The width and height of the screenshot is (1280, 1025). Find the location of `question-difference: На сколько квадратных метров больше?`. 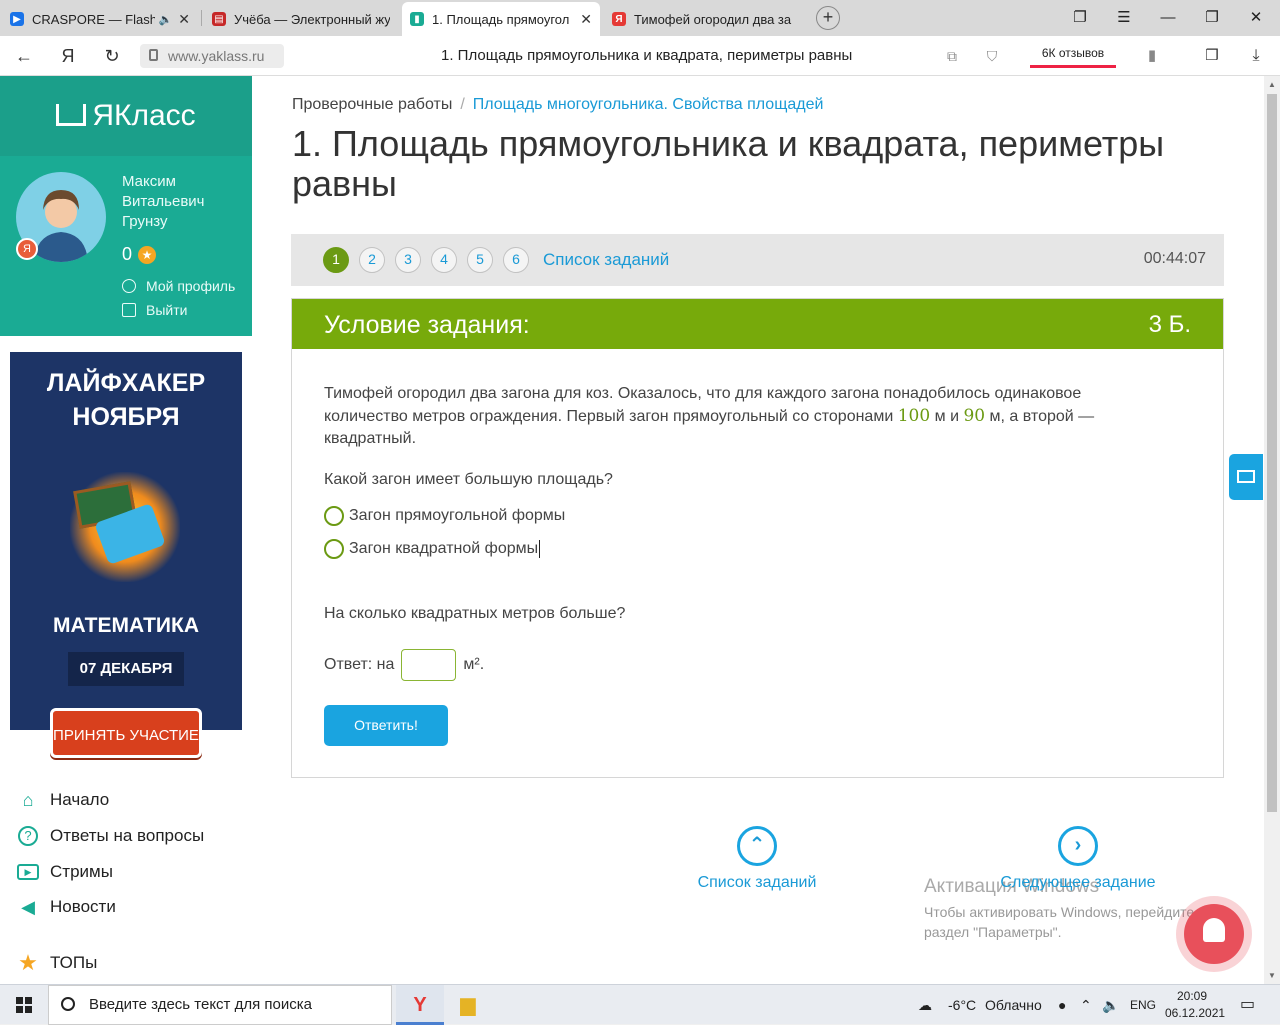

question-difference: На сколько квадратных метров больше? is located at coordinates (475, 613).